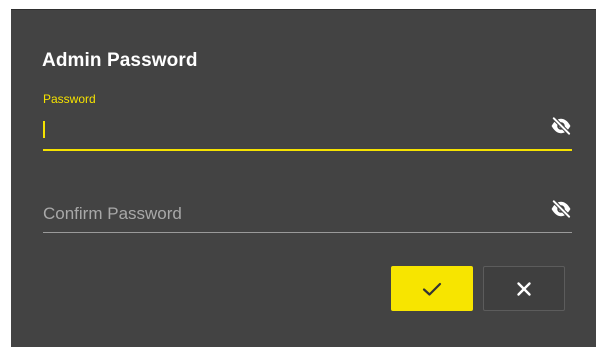  Describe the element at coordinates (307, 214) in the screenshot. I see `confirm-password-field: Confirm Password` at that location.